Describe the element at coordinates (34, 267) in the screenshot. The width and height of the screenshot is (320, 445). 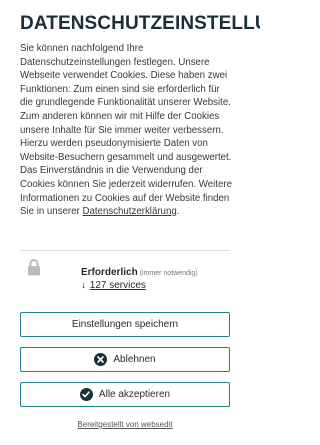
I see `lock-icon` at that location.